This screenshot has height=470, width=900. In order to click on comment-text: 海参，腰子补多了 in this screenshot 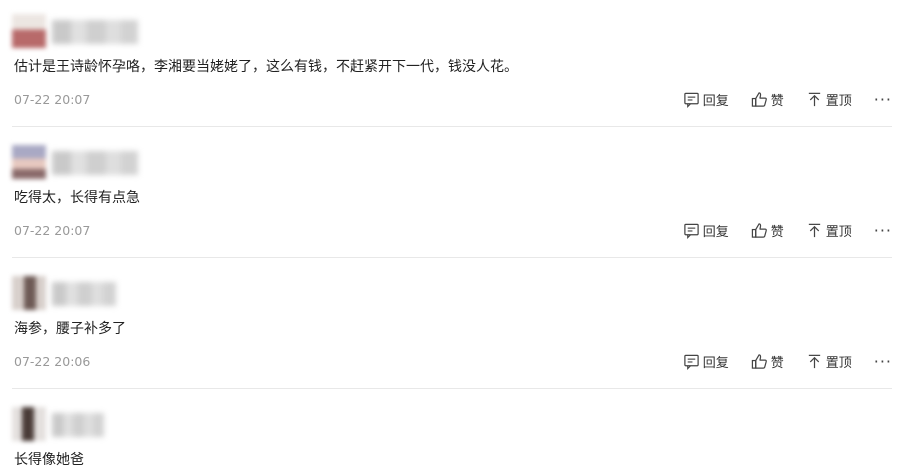, I will do `click(70, 329)`.